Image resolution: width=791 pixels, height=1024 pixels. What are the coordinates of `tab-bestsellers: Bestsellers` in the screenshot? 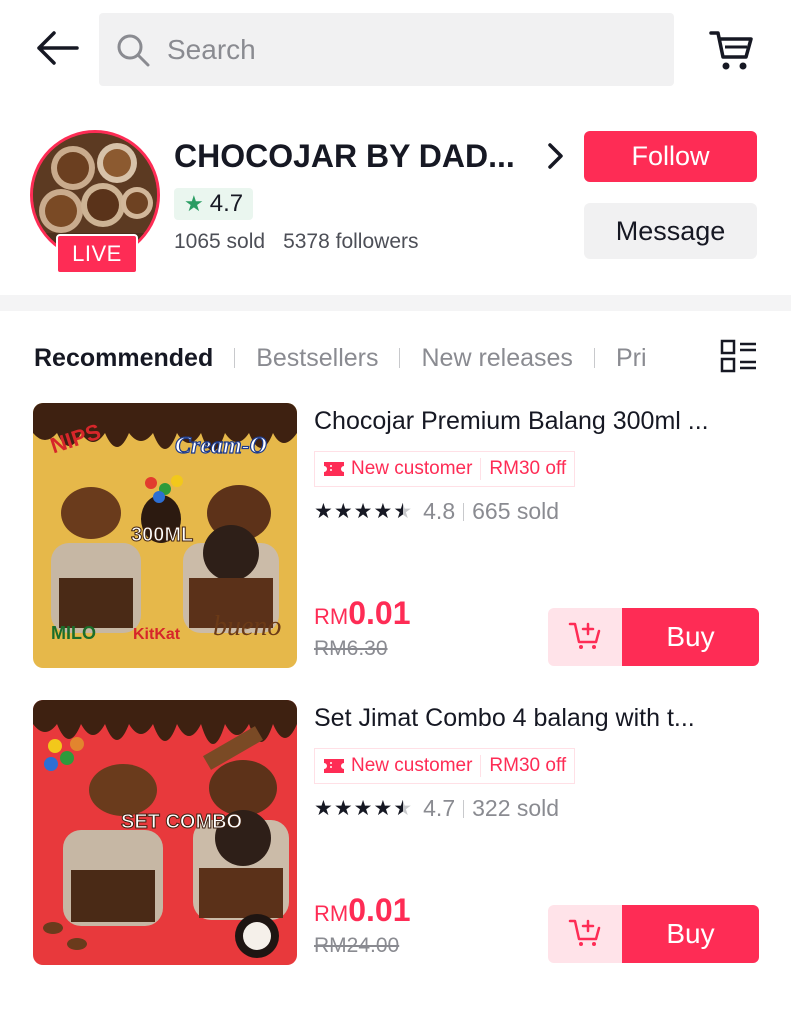 It's located at (317, 358).